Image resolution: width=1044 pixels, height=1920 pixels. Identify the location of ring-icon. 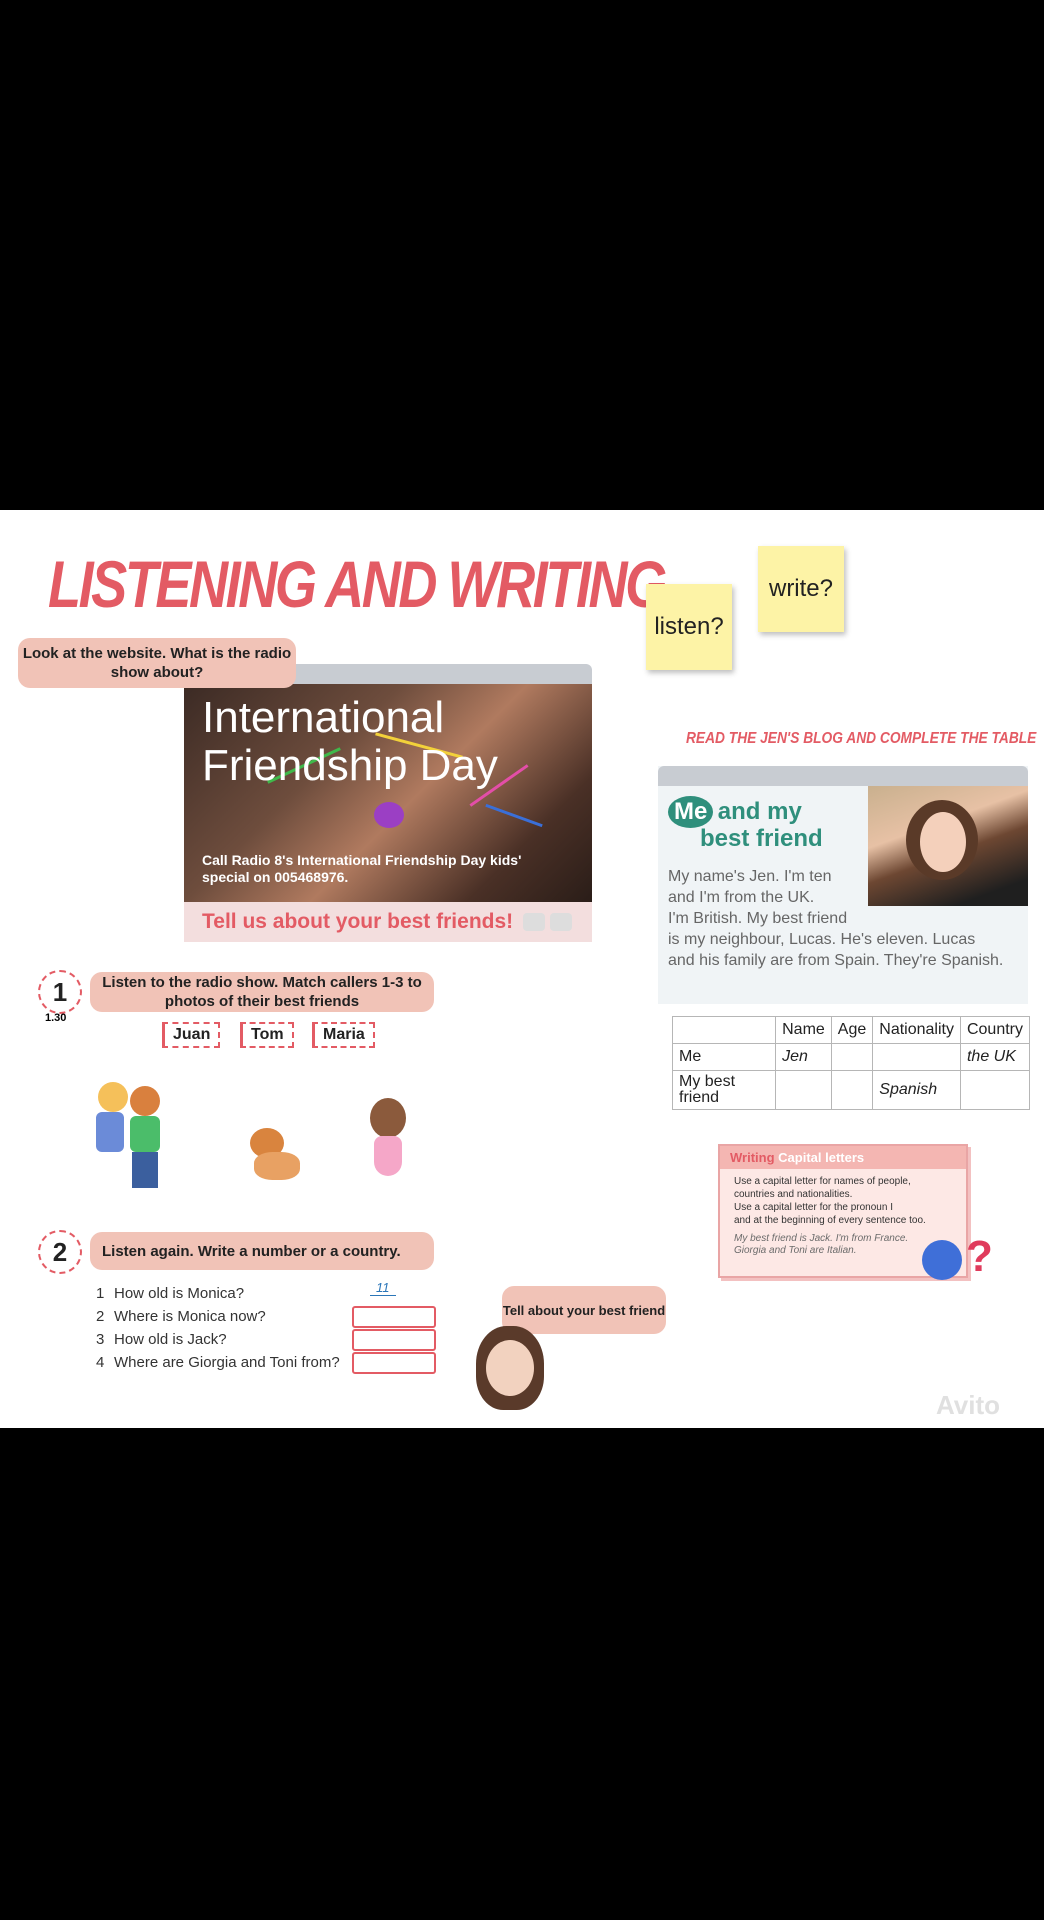
(389, 815).